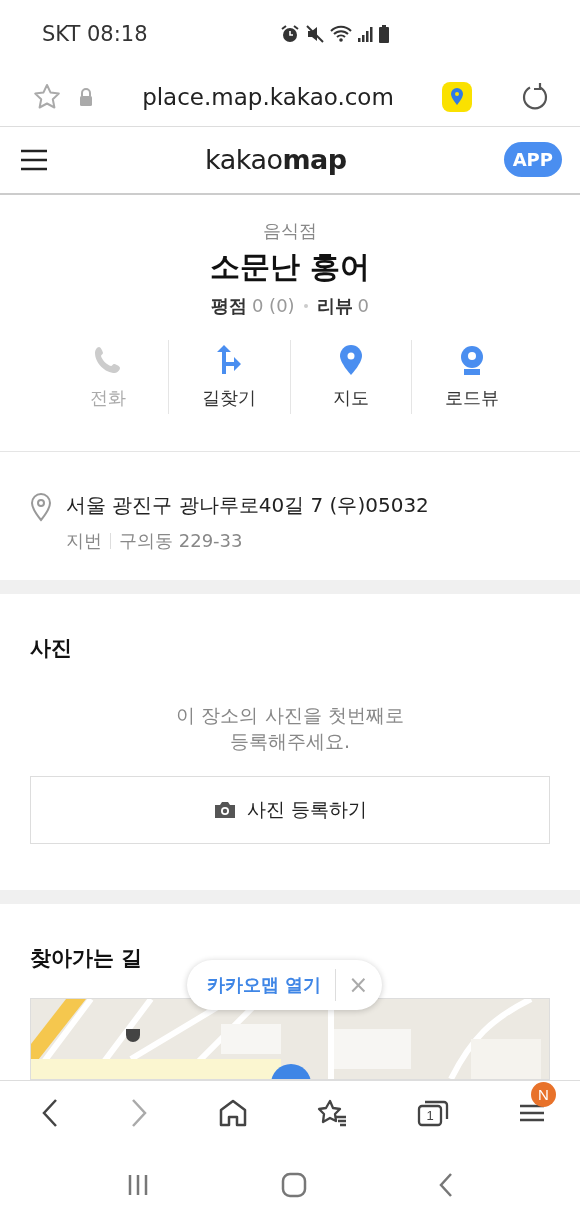 The width and height of the screenshot is (580, 1224). I want to click on action-button: 로드뷰, so click(471, 376).